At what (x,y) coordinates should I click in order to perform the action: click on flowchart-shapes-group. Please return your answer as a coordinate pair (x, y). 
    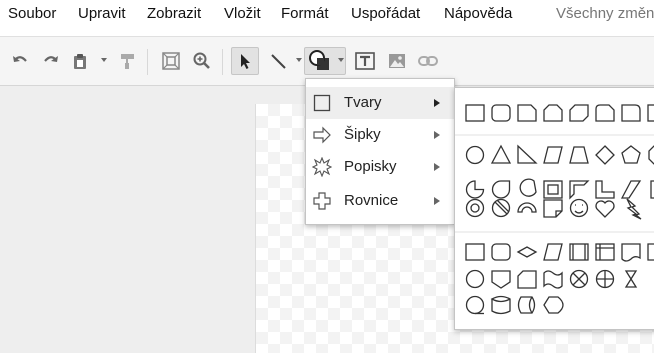
    Looking at the image, I should click on (559, 279).